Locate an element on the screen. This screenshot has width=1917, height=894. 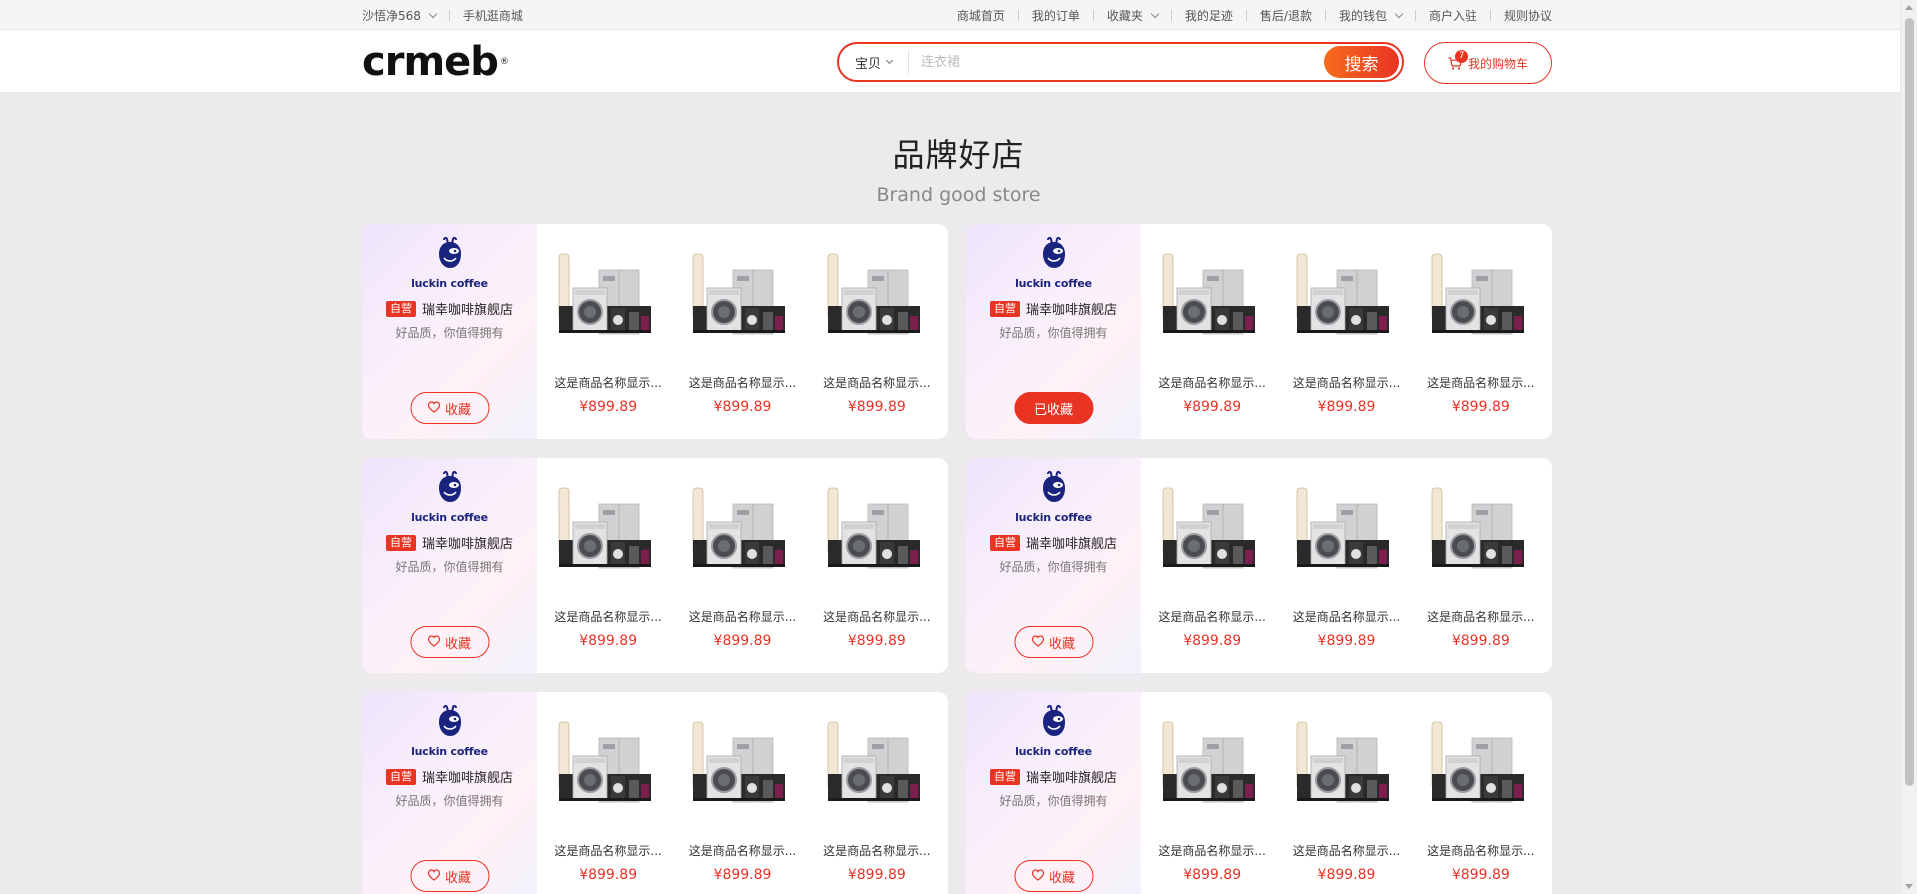
mobile-mall-link: 手机逛商城 is located at coordinates (493, 15).